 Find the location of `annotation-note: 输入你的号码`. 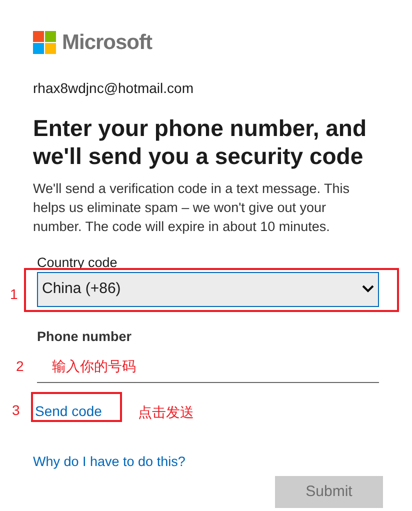

annotation-note: 输入你的号码 is located at coordinates (94, 366).